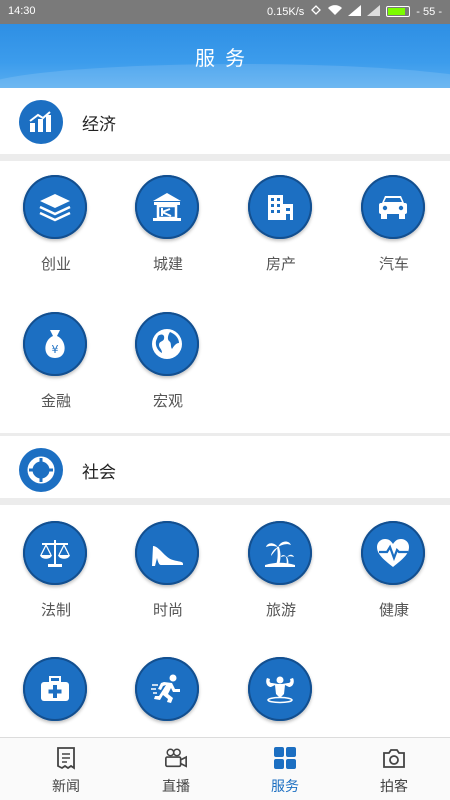 Image resolution: width=450 pixels, height=800 pixels. I want to click on status-indicators: 0.15K/s - 55 -, so click(354, 11).